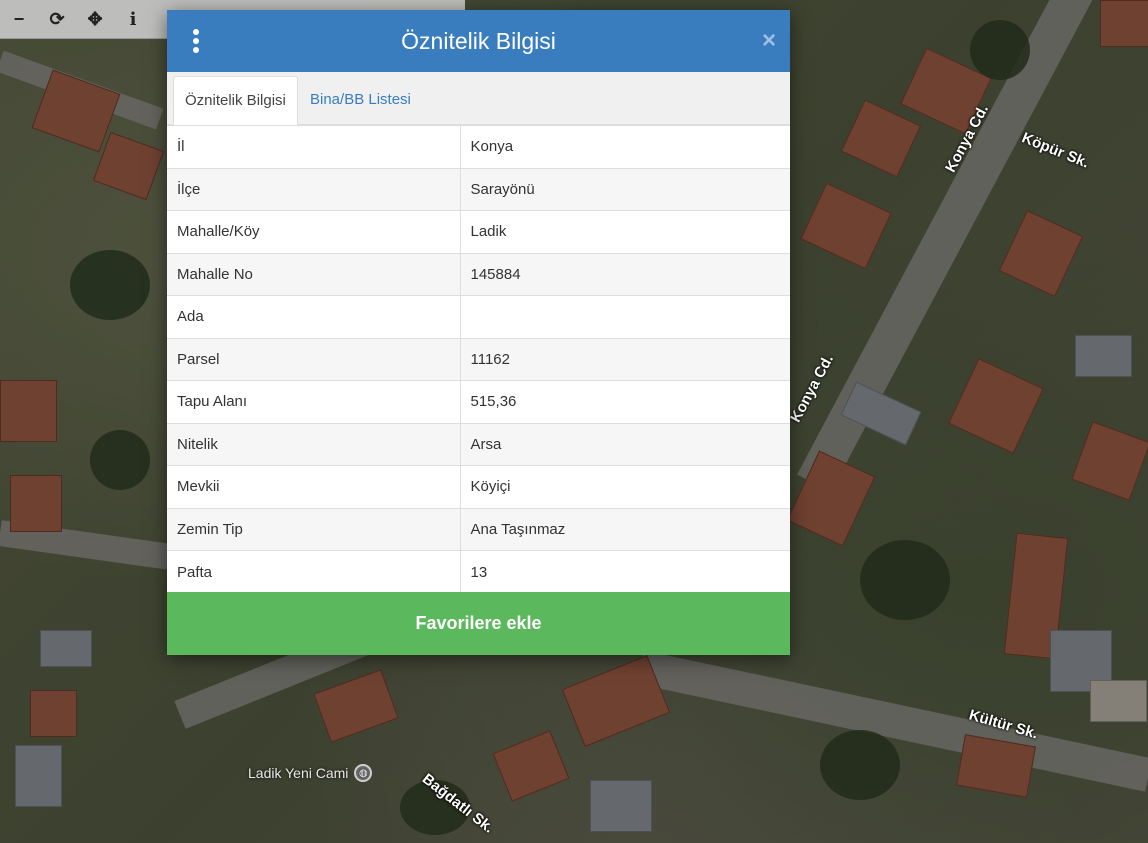  What do you see at coordinates (360, 100) in the screenshot?
I see `tab-building-list: Bina/BB Listesi` at bounding box center [360, 100].